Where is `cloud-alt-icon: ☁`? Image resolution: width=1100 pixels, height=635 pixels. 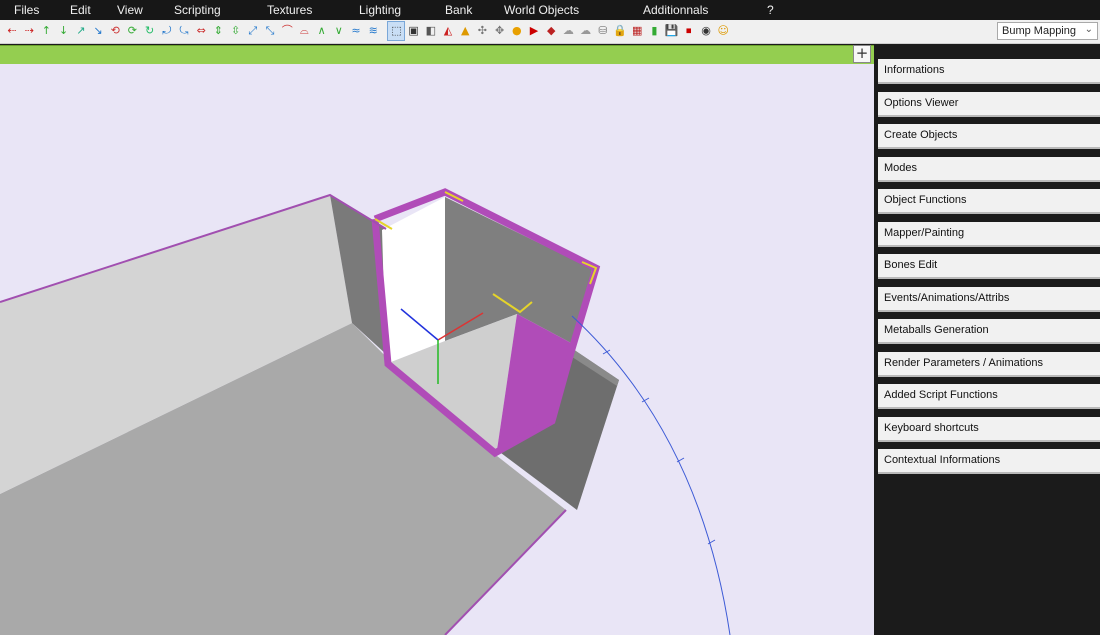 cloud-alt-icon: ☁ is located at coordinates (586, 31).